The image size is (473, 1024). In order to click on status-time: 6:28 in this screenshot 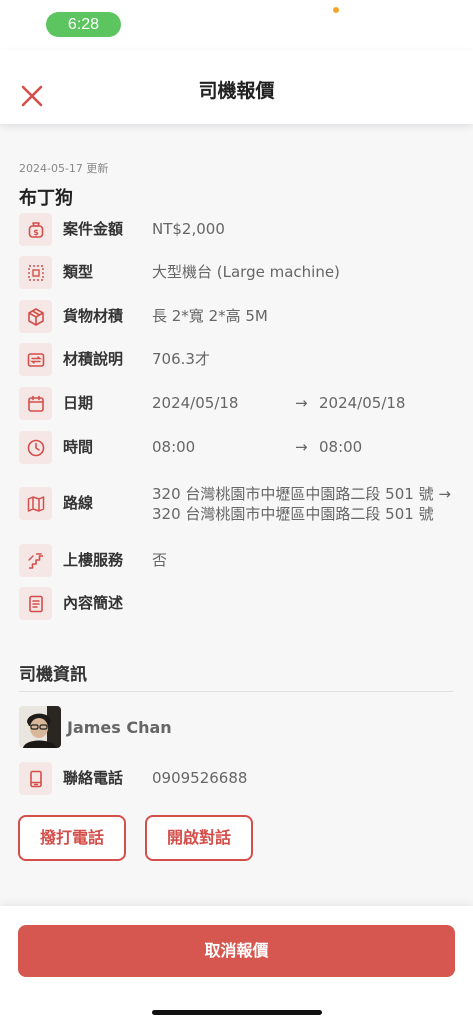, I will do `click(83, 24)`.